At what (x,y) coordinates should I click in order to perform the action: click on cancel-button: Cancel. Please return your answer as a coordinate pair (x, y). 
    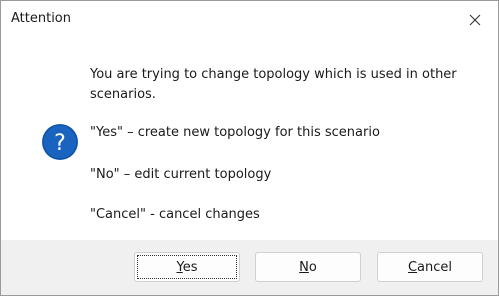
    Looking at the image, I should click on (430, 267).